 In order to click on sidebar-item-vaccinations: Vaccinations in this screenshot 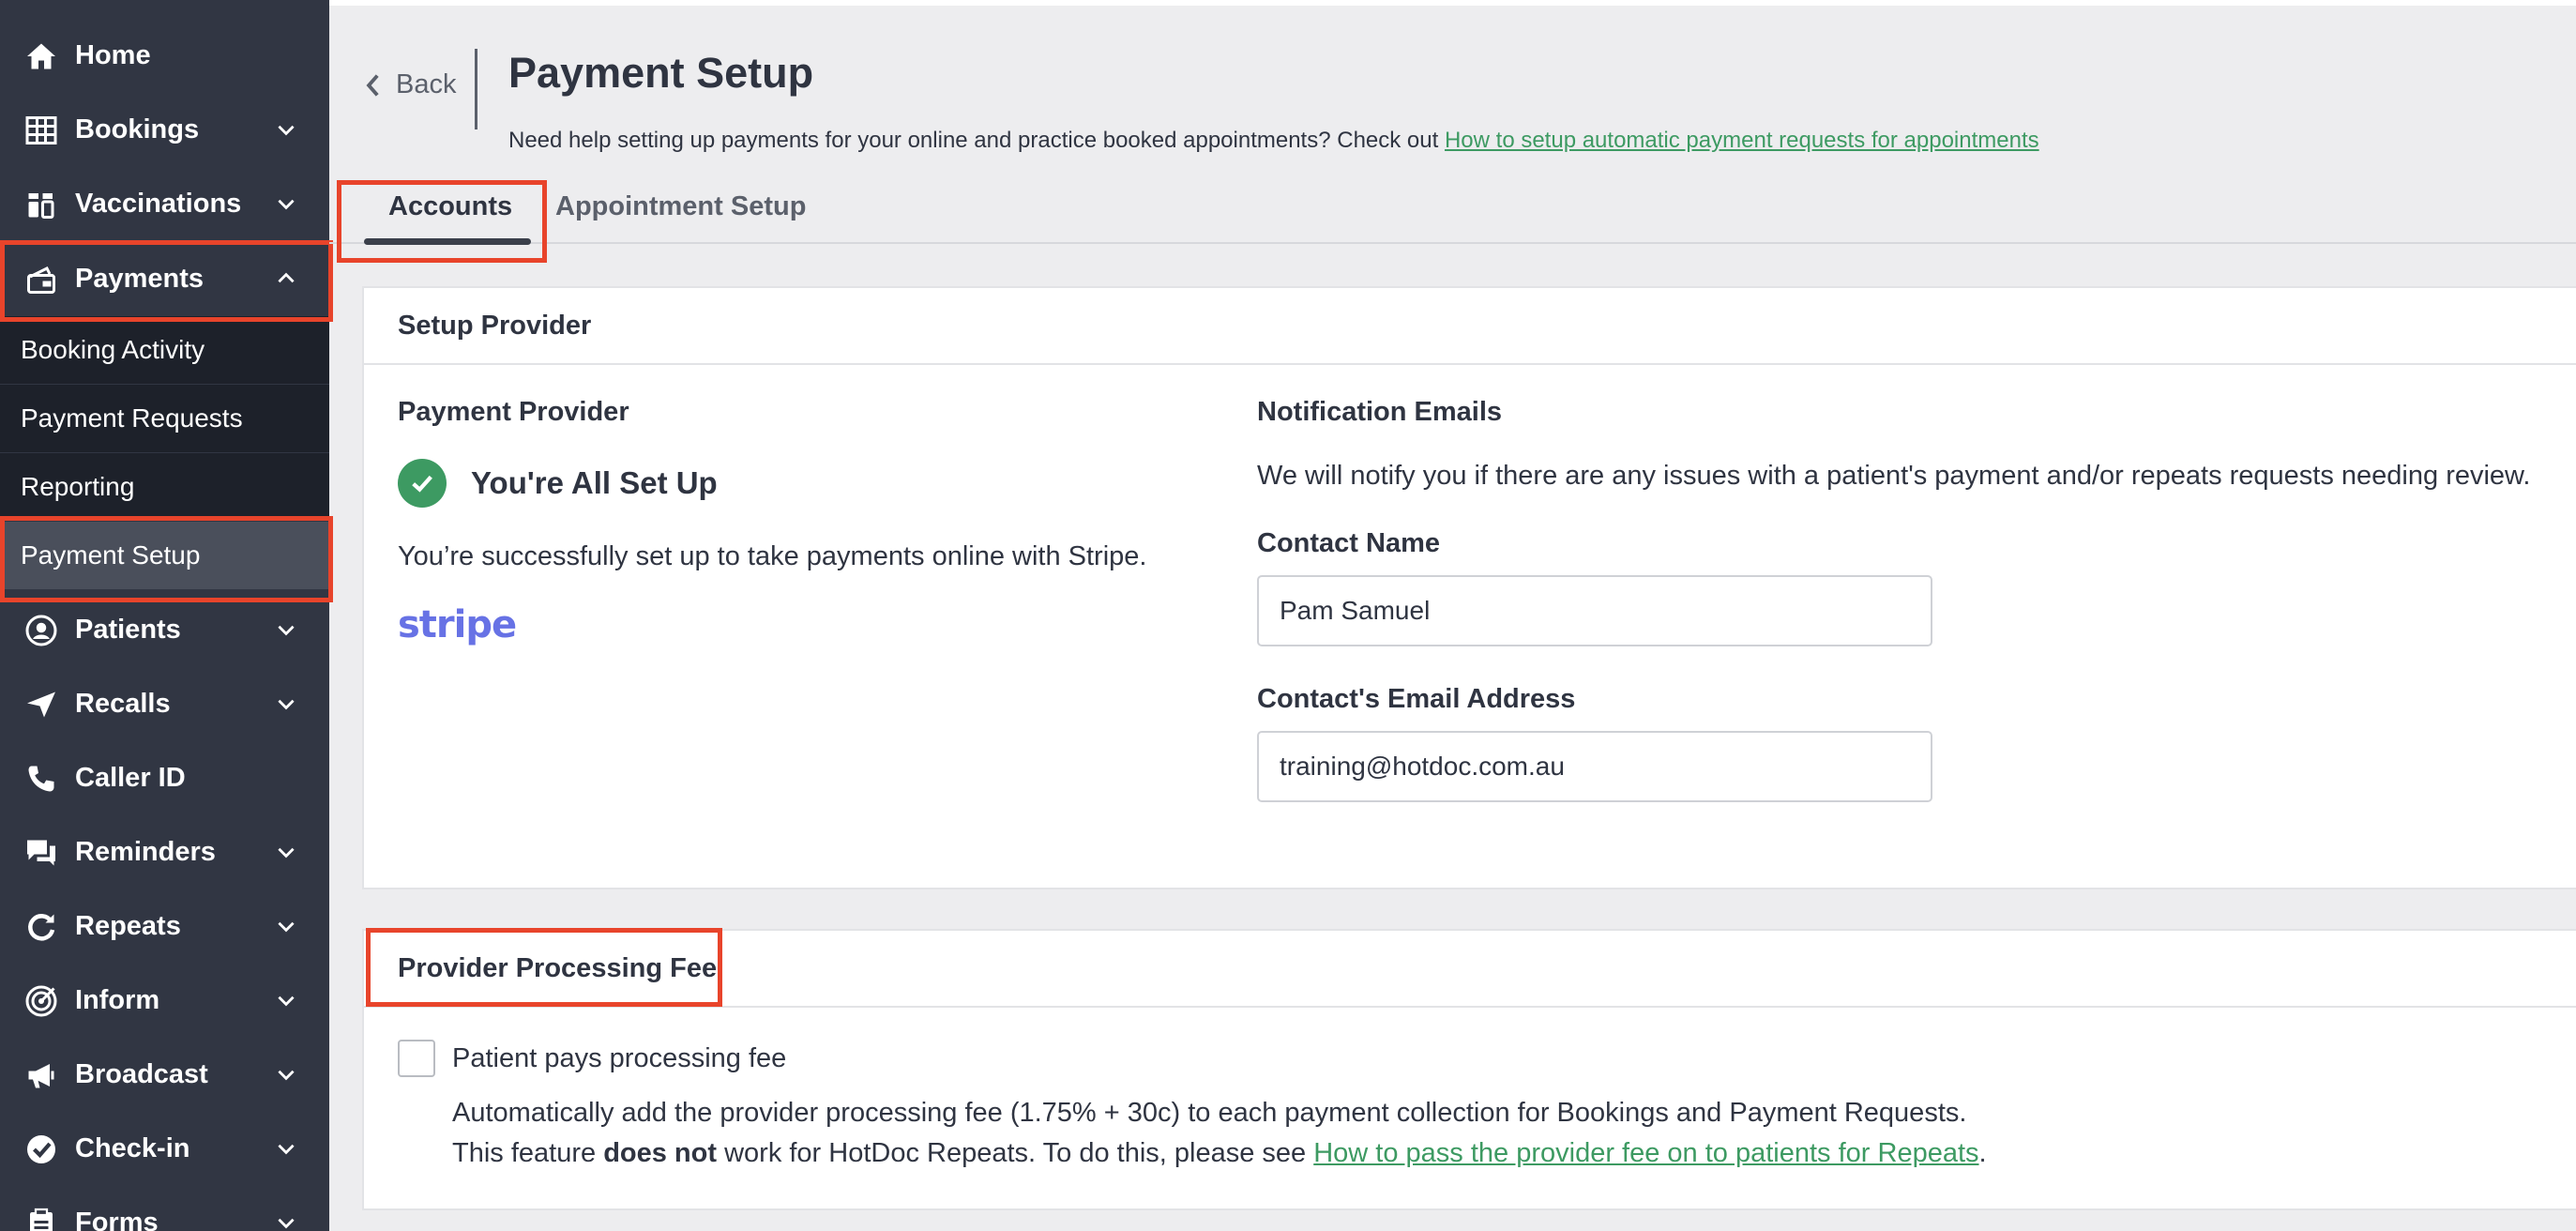, I will do `click(164, 204)`.